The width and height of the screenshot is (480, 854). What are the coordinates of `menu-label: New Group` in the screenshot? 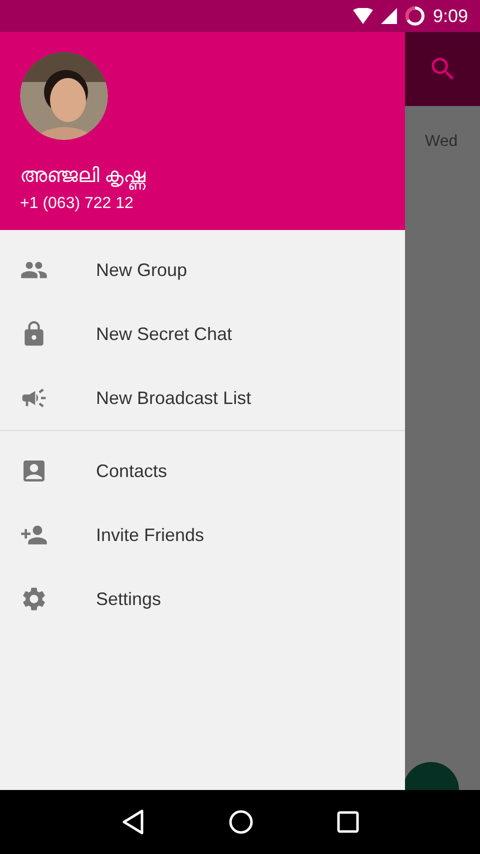 It's located at (142, 270).